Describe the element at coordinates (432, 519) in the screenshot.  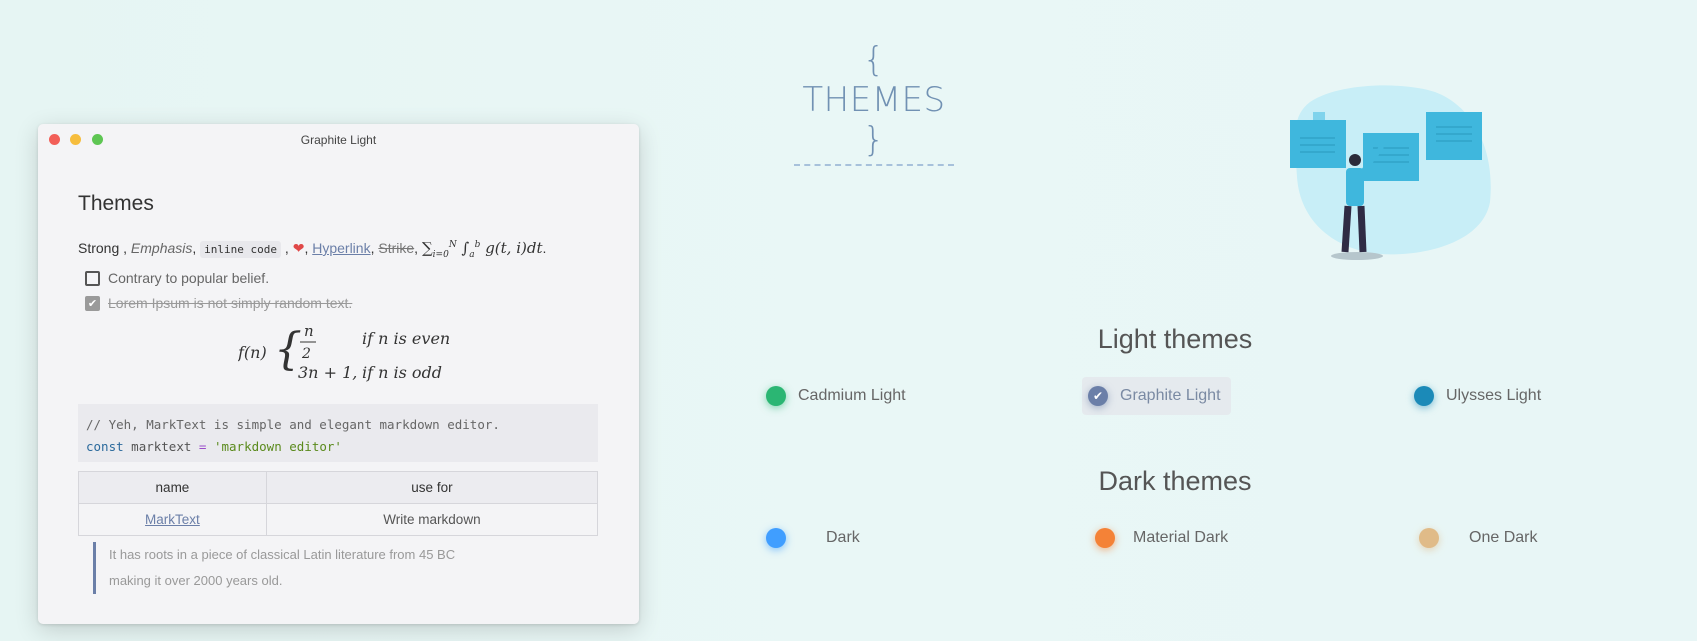
I see `table-cell: Write markdown` at that location.